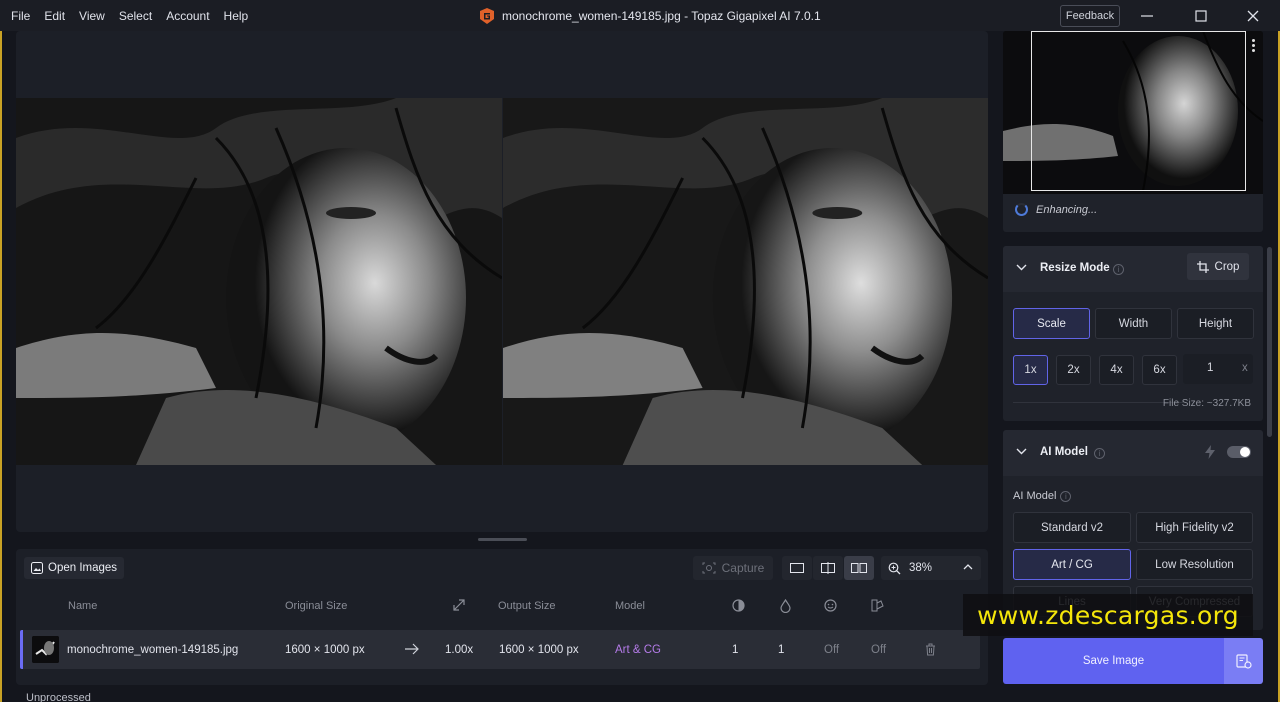 Image resolution: width=1280 pixels, height=702 pixels. What do you see at coordinates (1210, 368) in the screenshot?
I see `custom-scale-value: 1` at bounding box center [1210, 368].